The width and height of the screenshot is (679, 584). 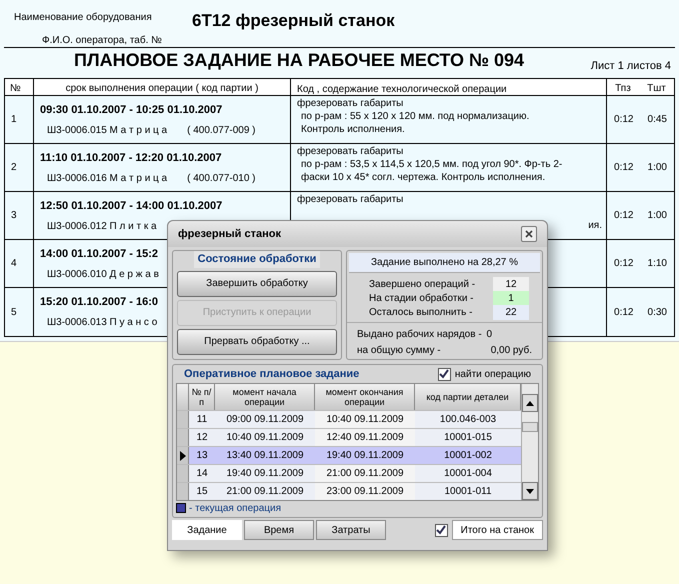 What do you see at coordinates (83, 18) in the screenshot?
I see `equipment-label: Наименование оборудования` at bounding box center [83, 18].